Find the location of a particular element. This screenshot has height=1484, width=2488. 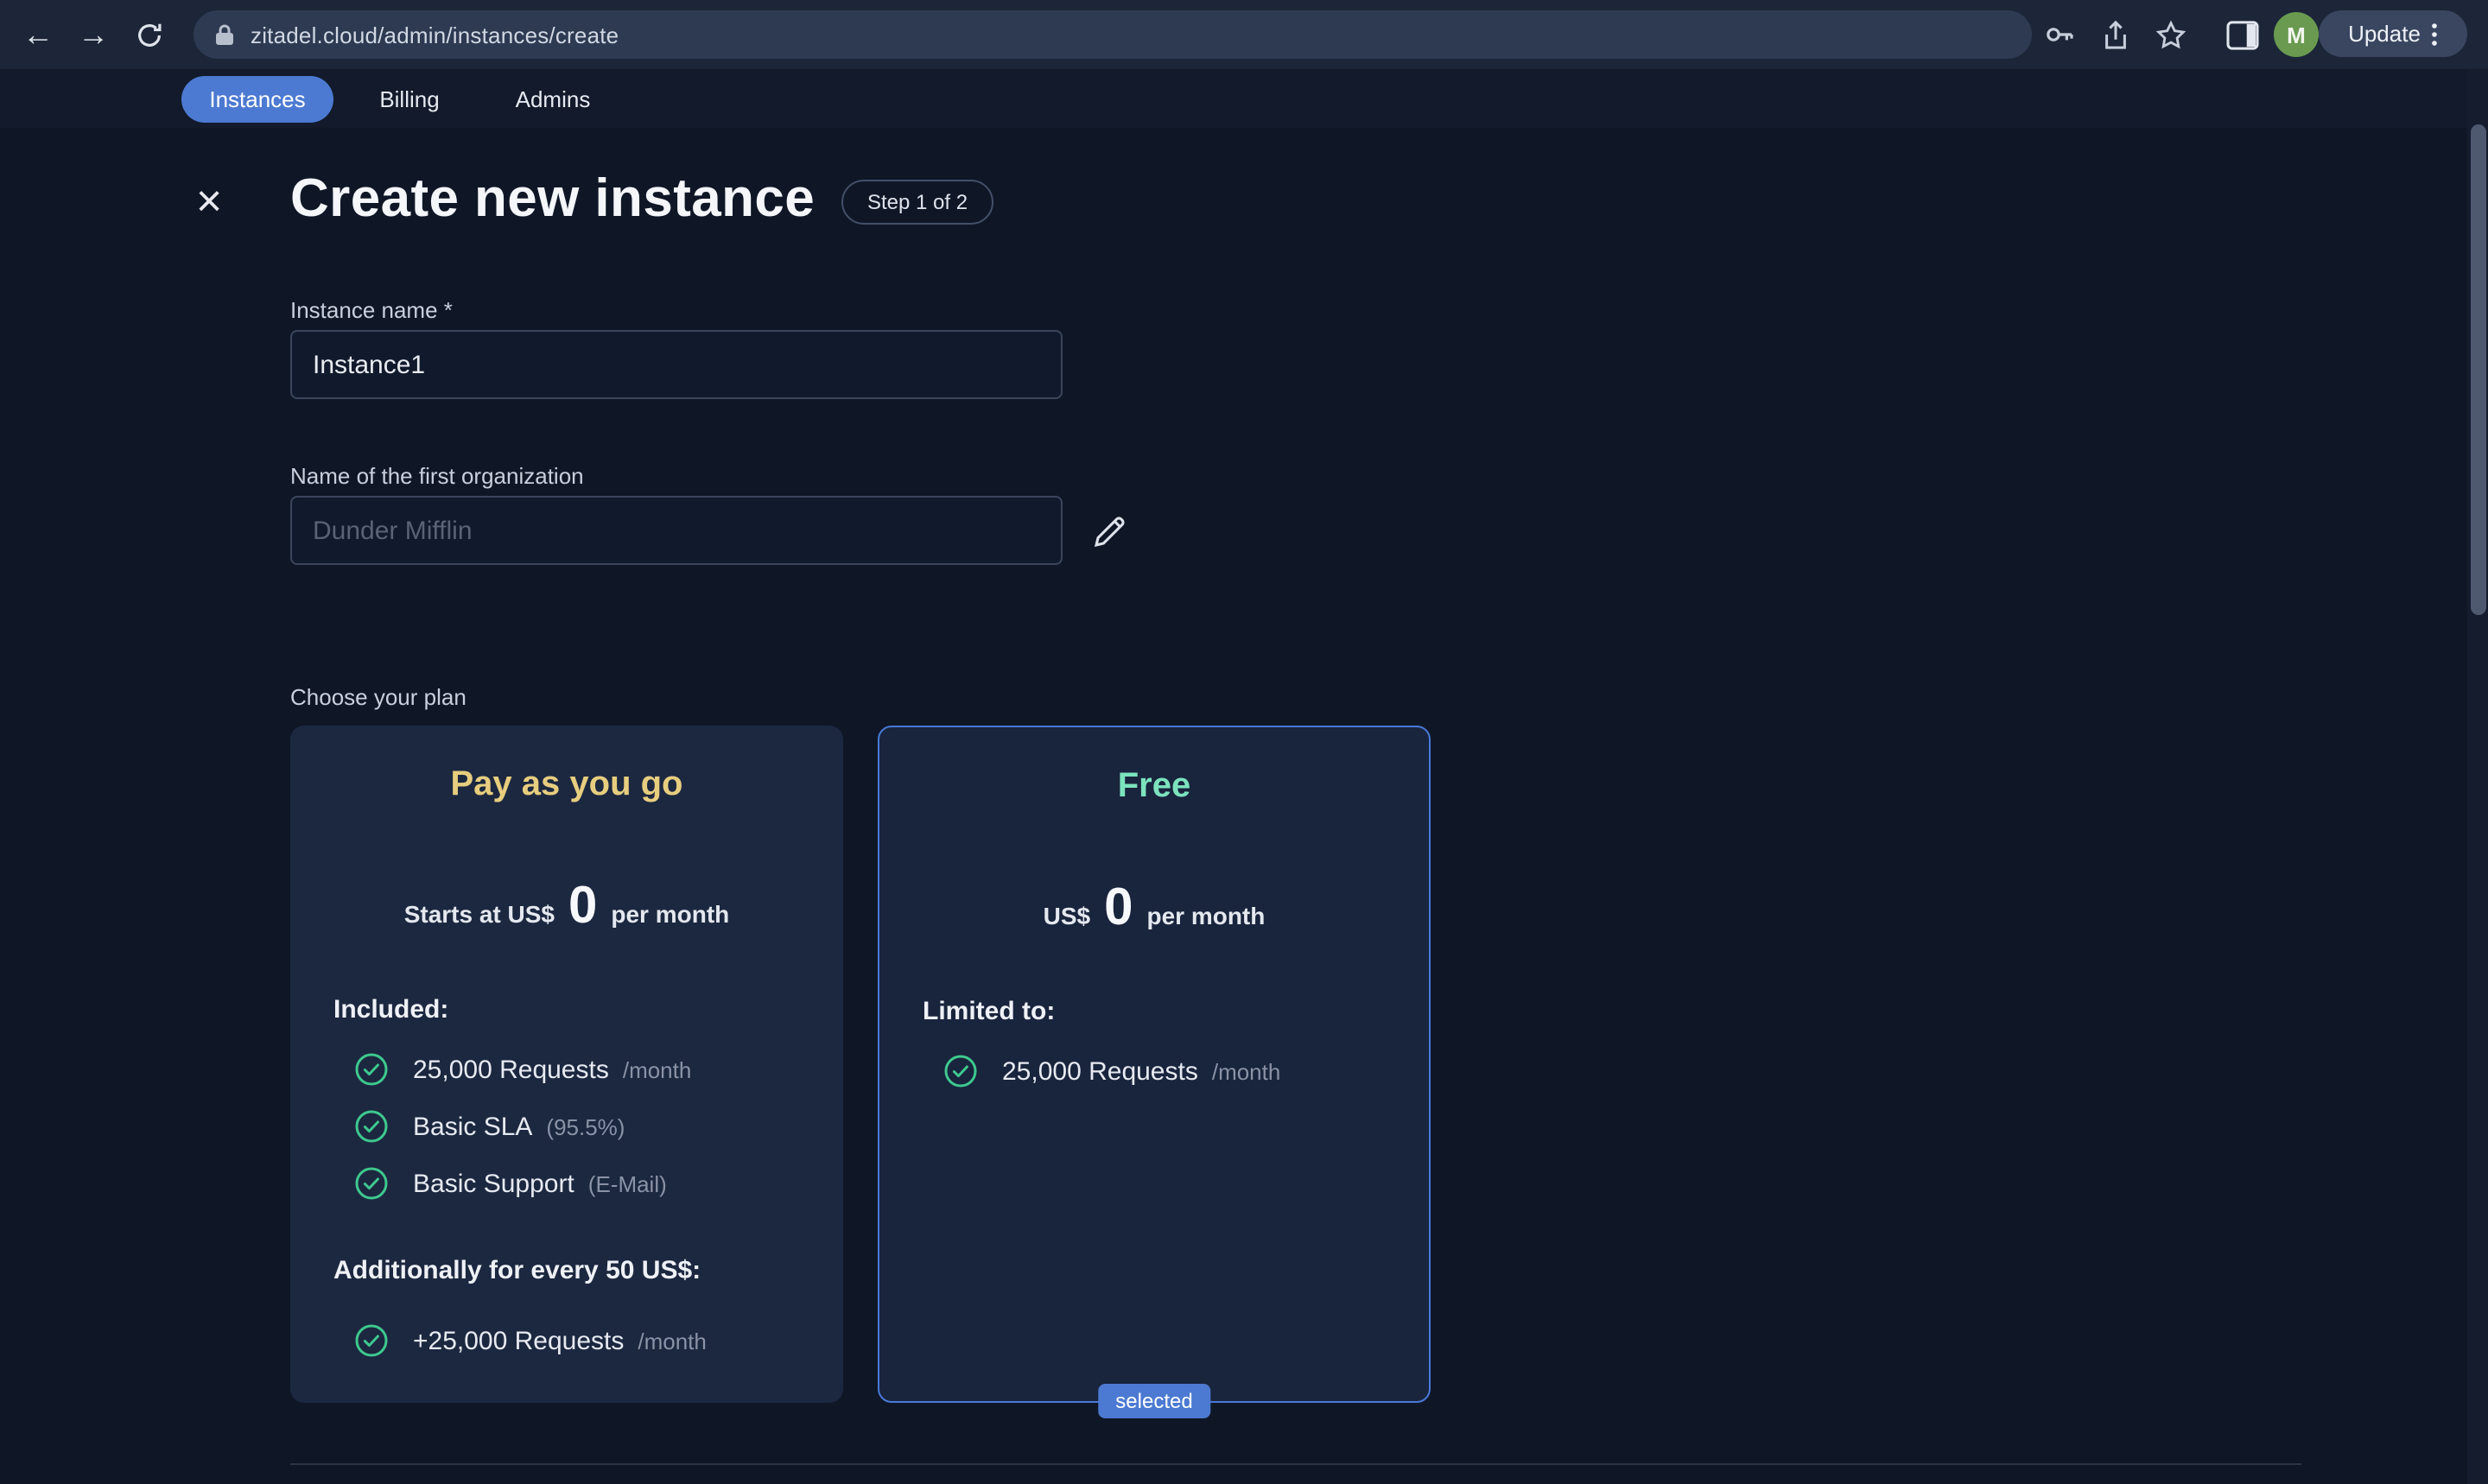

instance-name-input is located at coordinates (677, 364).